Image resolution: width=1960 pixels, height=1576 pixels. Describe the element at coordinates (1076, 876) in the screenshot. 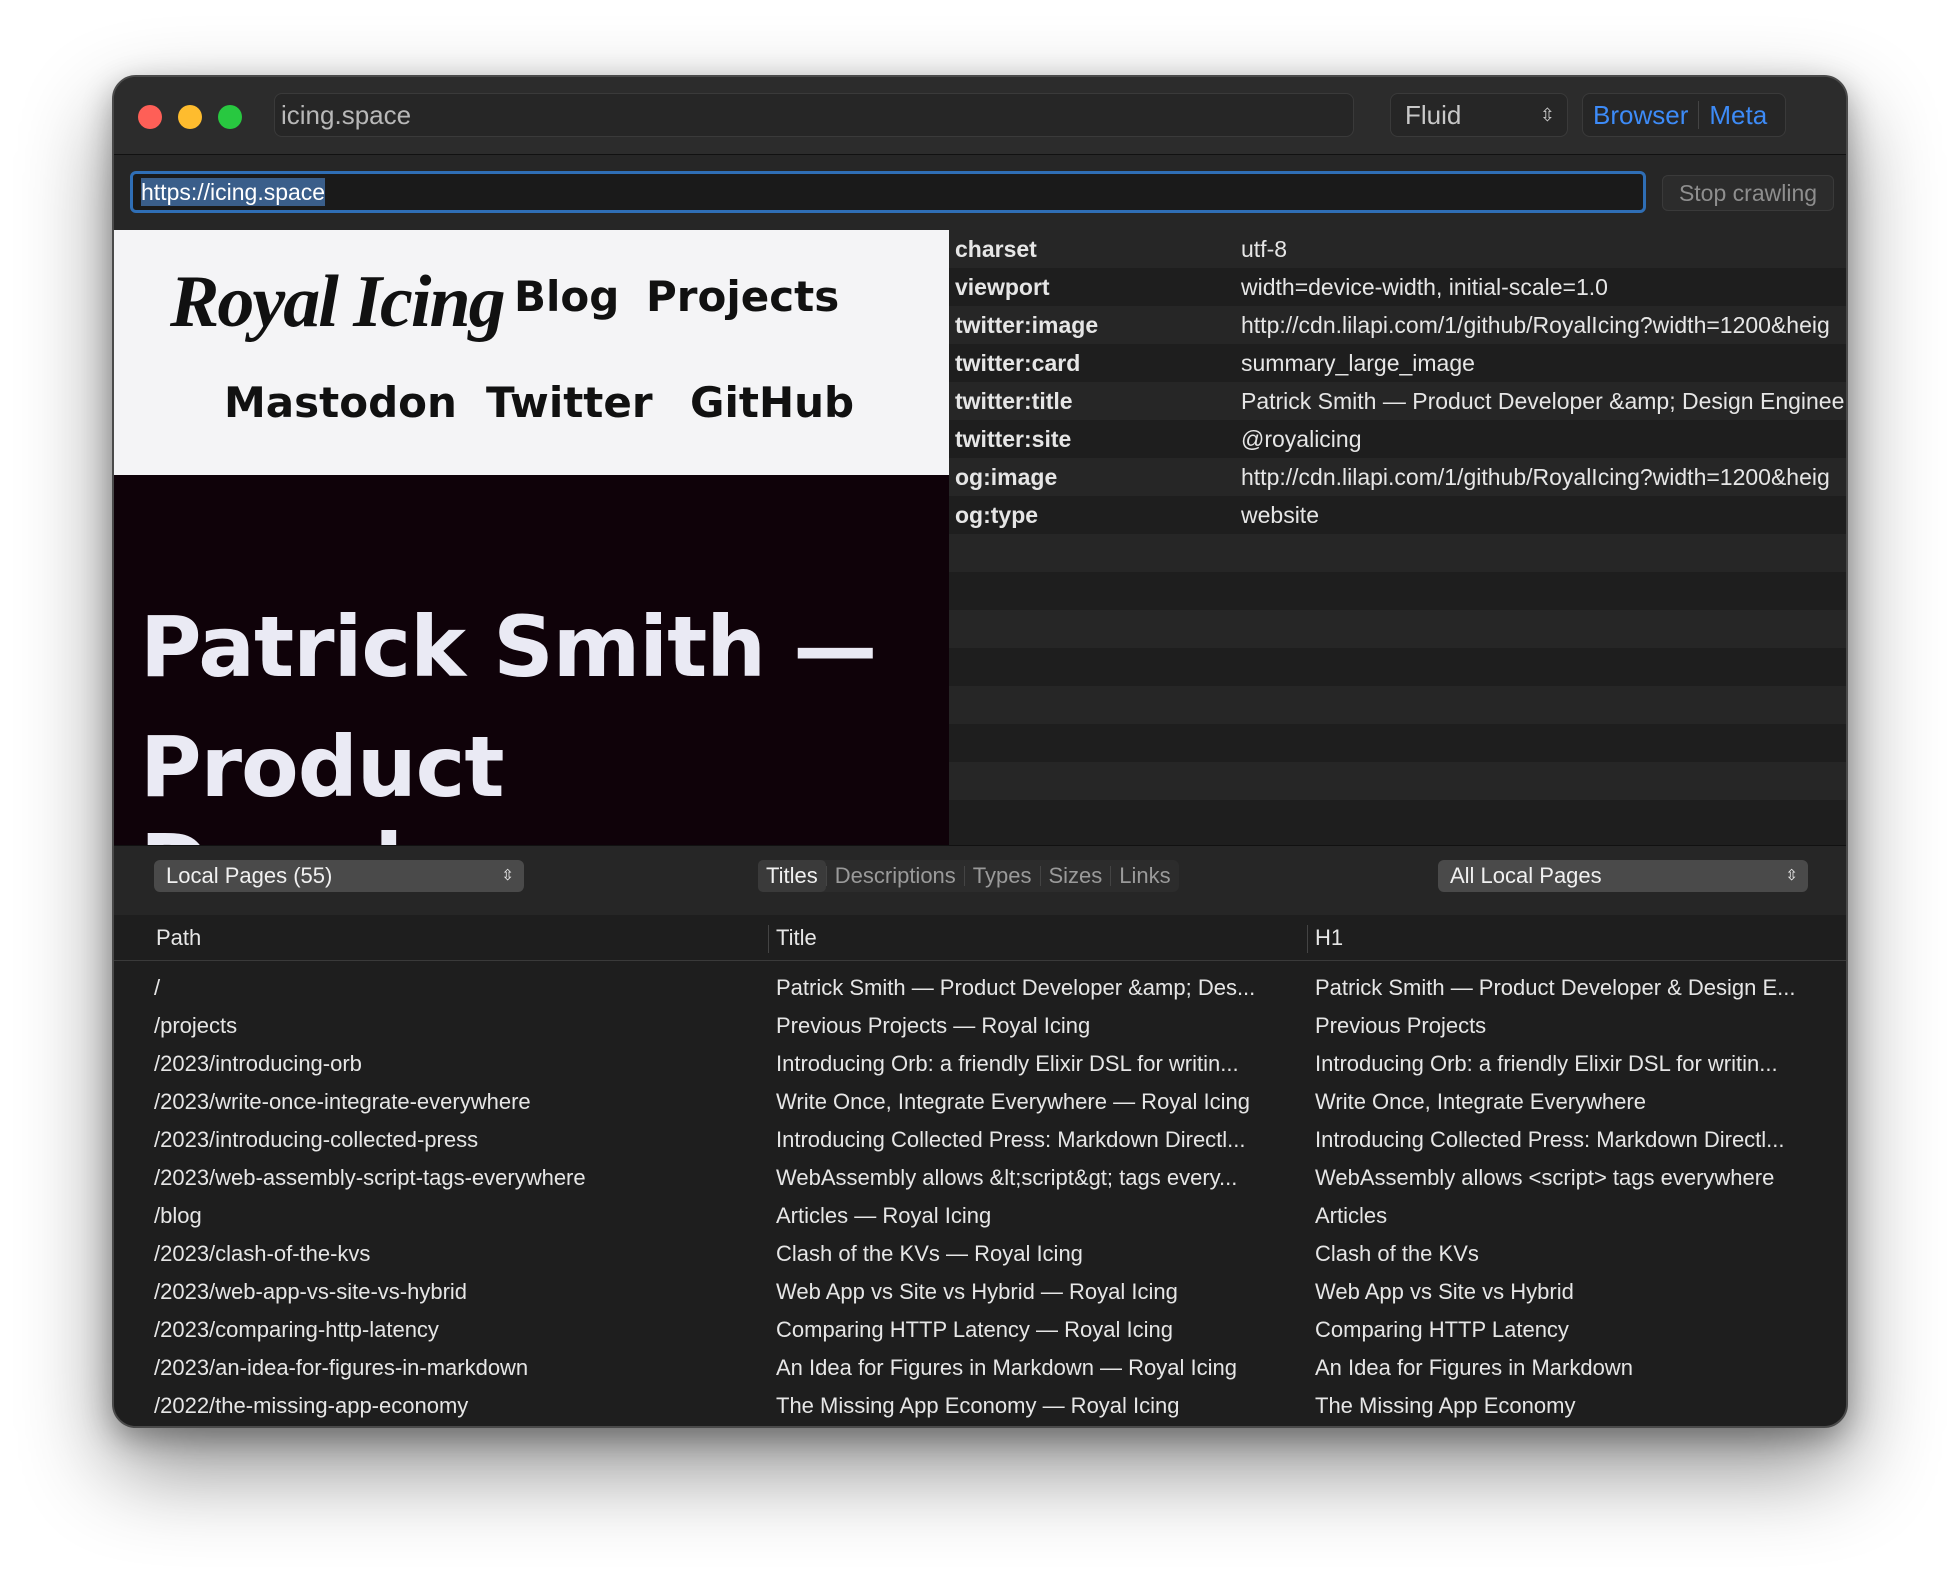

I see `tab-sizes: Sizes` at that location.